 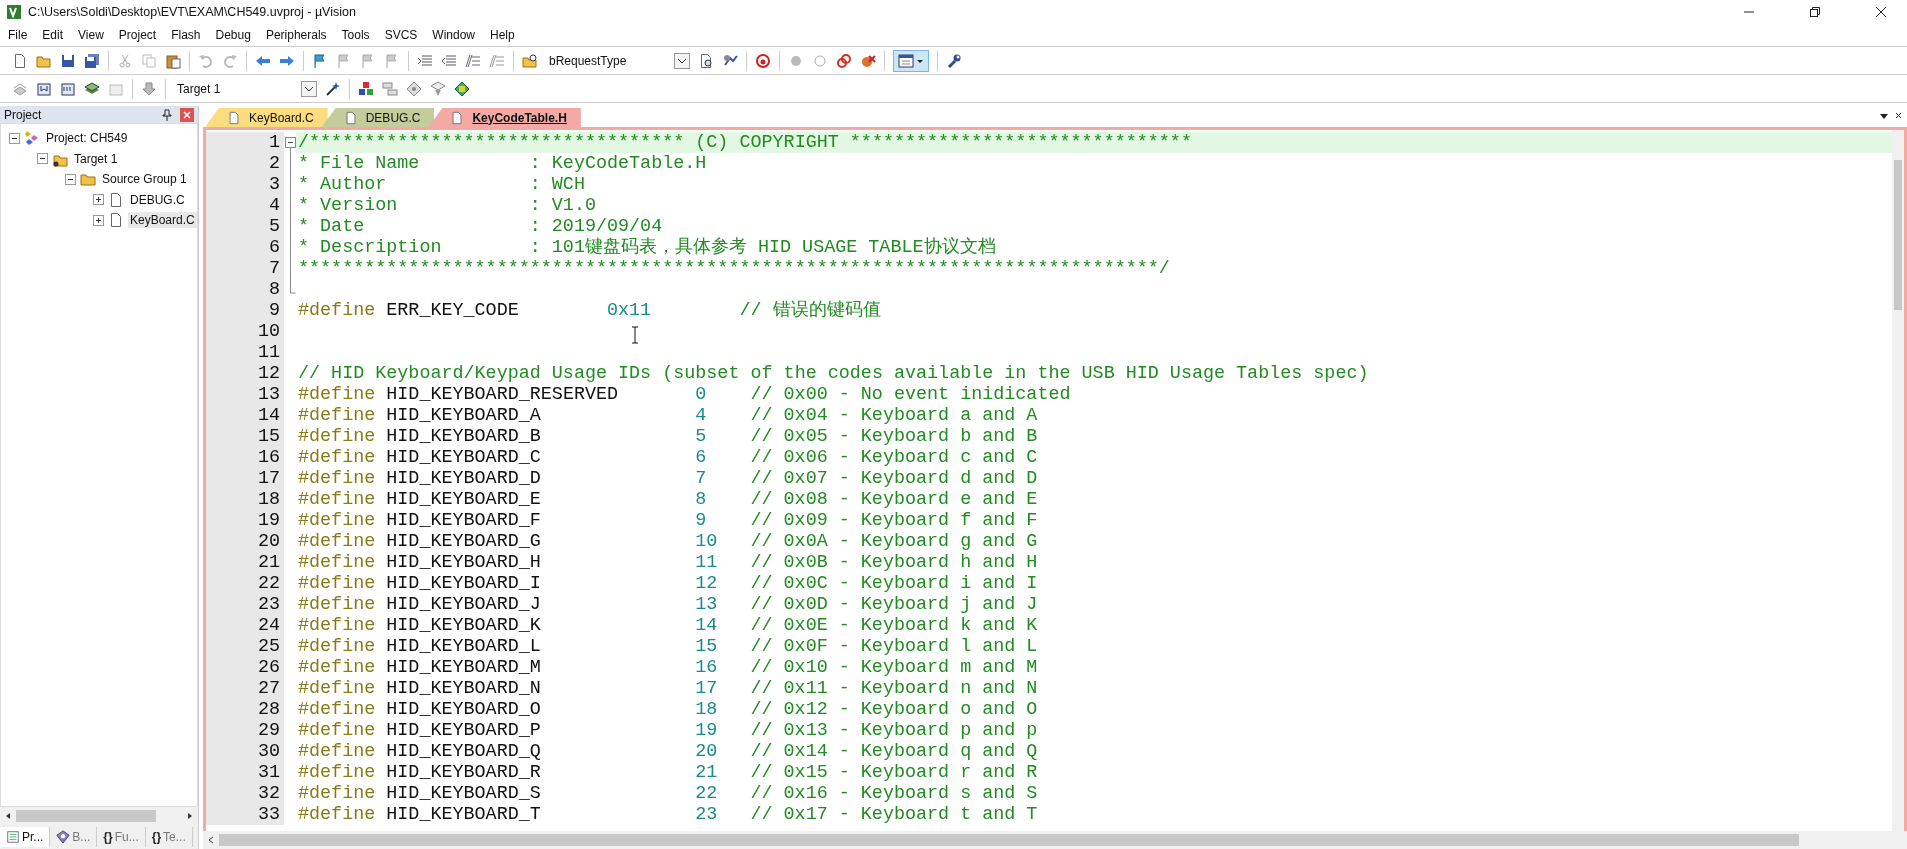 What do you see at coordinates (92, 60) in the screenshot?
I see `save-all-icon` at bounding box center [92, 60].